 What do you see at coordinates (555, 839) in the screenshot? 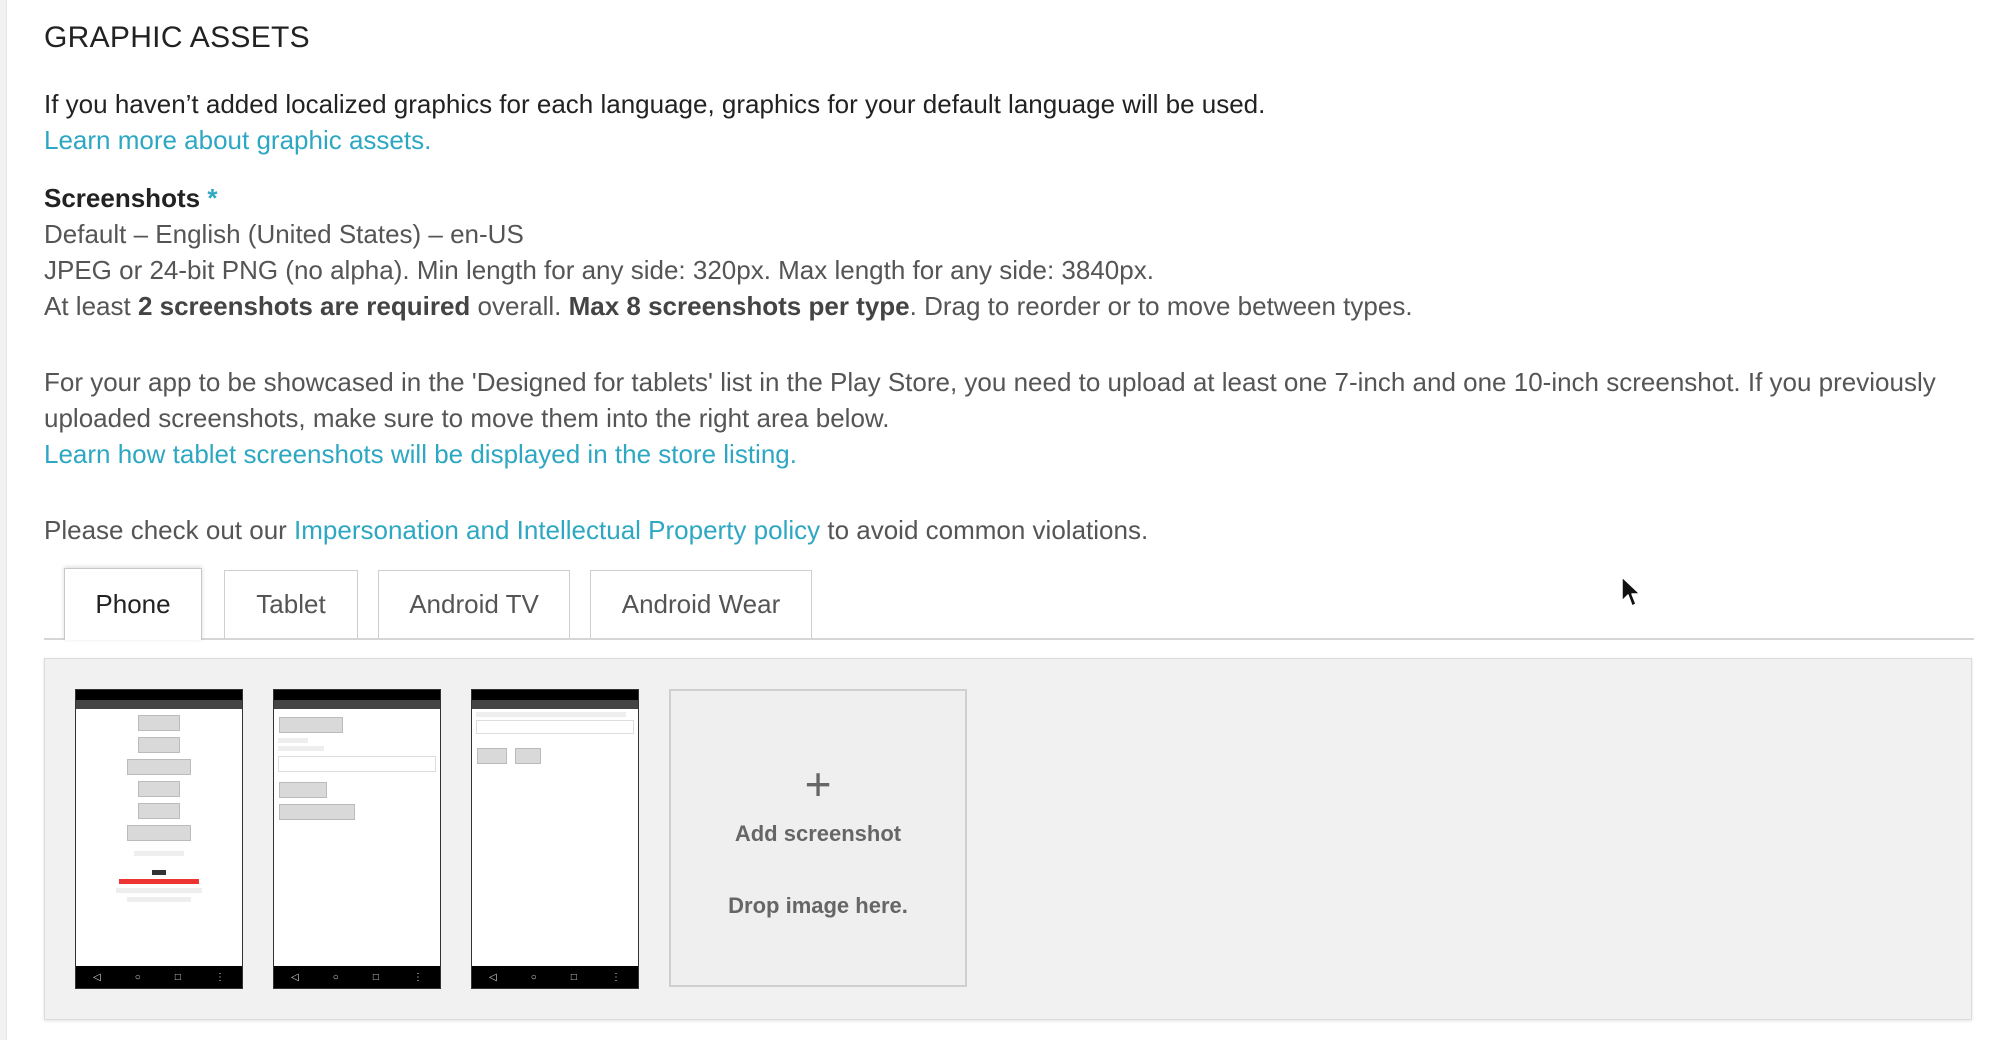
I see `screenshot-thumbnail-3: ◁ ○ □ ⋮` at bounding box center [555, 839].